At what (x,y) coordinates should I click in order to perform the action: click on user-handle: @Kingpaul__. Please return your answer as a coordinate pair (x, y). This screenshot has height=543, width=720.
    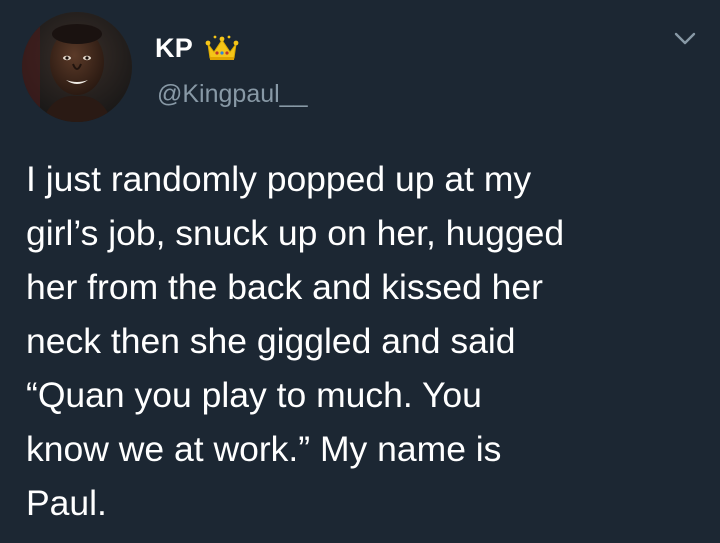
    Looking at the image, I should click on (232, 94).